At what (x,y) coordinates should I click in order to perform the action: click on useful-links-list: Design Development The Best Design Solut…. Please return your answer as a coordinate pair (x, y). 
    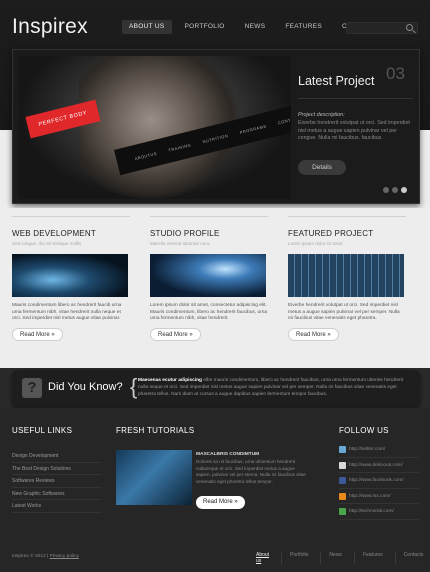
    Looking at the image, I should click on (57, 481).